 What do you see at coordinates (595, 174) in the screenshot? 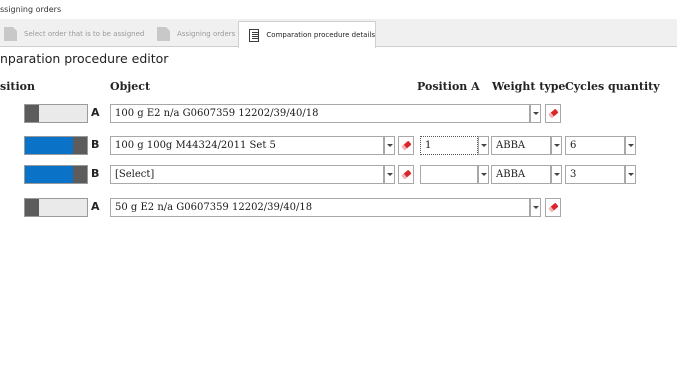
I see `cycles-quantity-select: 3` at bounding box center [595, 174].